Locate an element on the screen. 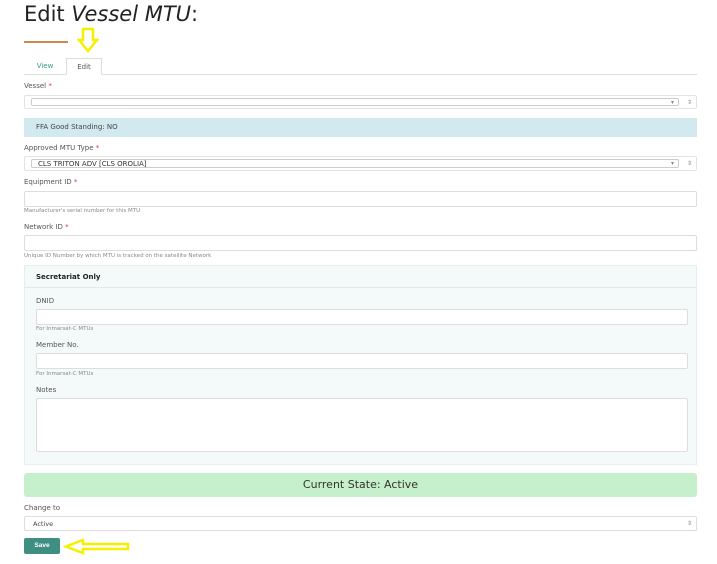  dnid-input is located at coordinates (362, 317).